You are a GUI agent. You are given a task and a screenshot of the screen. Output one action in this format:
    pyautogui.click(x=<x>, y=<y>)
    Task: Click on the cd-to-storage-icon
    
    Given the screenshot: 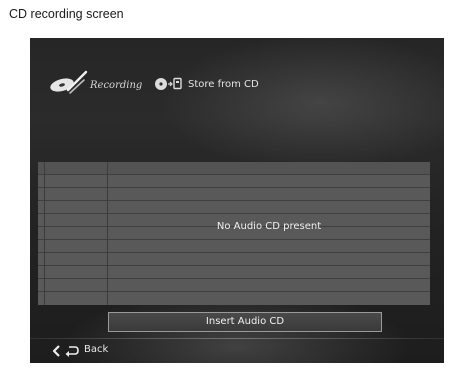 What is the action you would take?
    pyautogui.click(x=168, y=83)
    